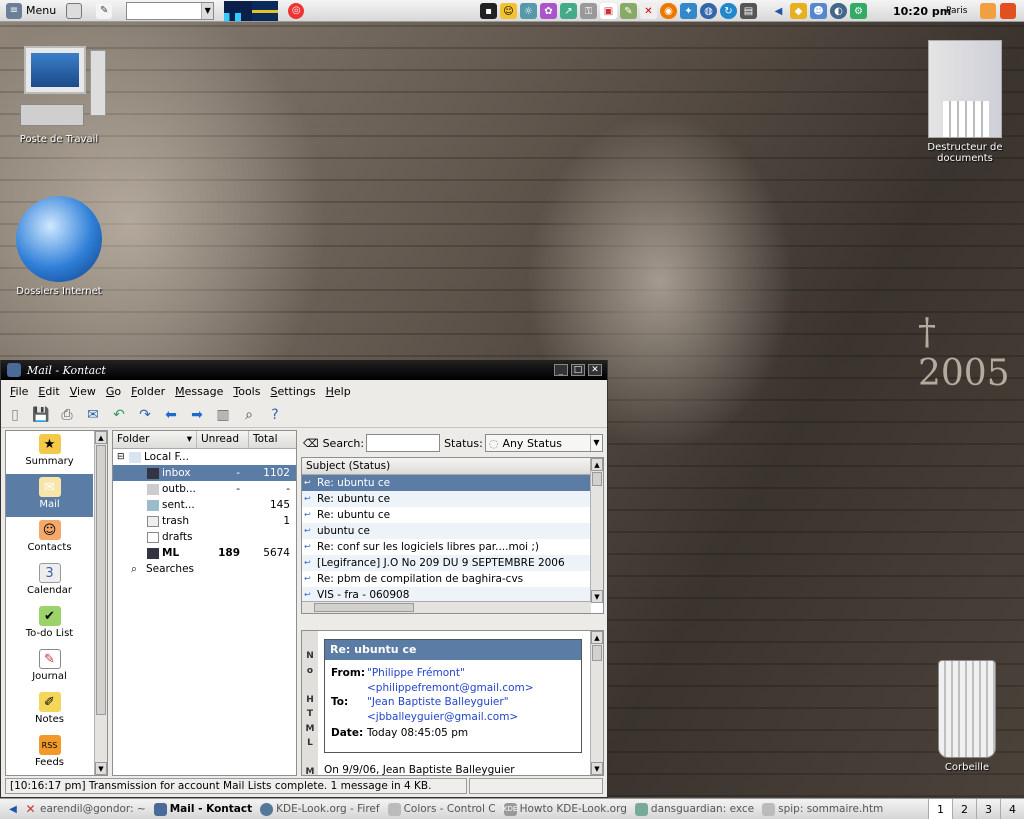 The height and width of the screenshot is (819, 1024). Describe the element at coordinates (798, 11) in the screenshot. I see `tag-icon: ◆` at that location.